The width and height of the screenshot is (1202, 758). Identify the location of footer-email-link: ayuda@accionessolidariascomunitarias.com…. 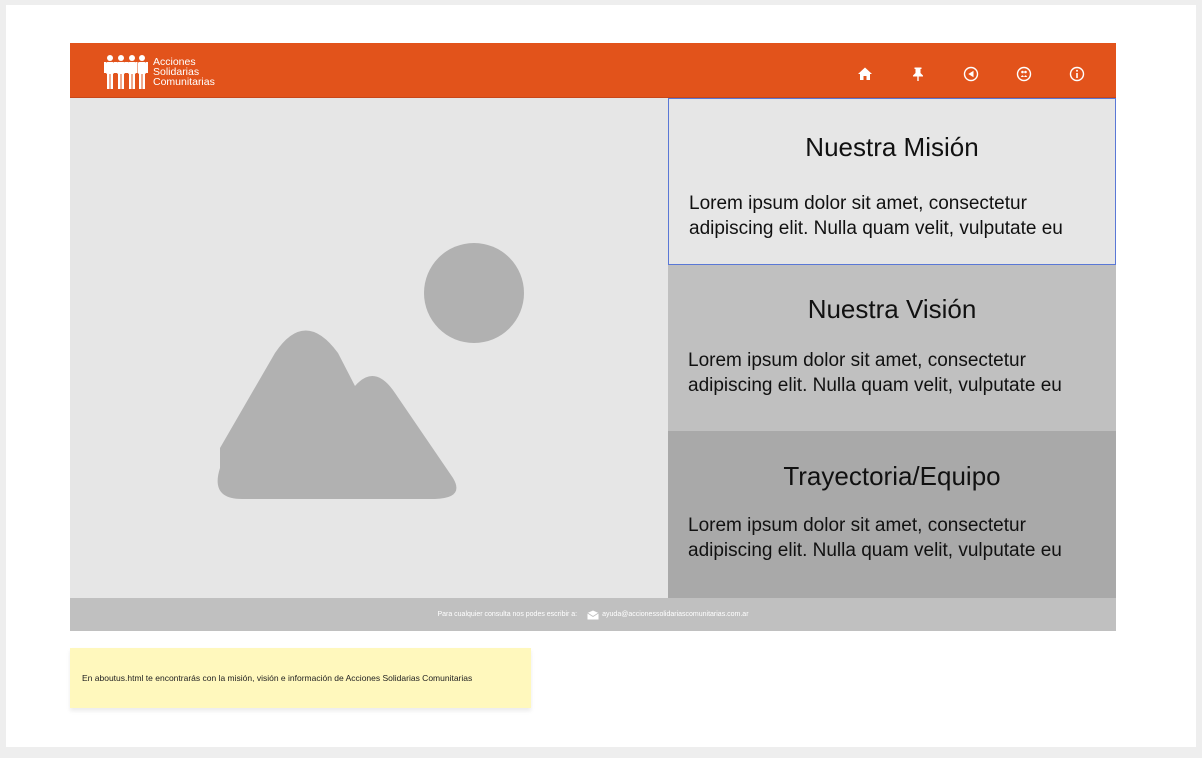
(668, 615).